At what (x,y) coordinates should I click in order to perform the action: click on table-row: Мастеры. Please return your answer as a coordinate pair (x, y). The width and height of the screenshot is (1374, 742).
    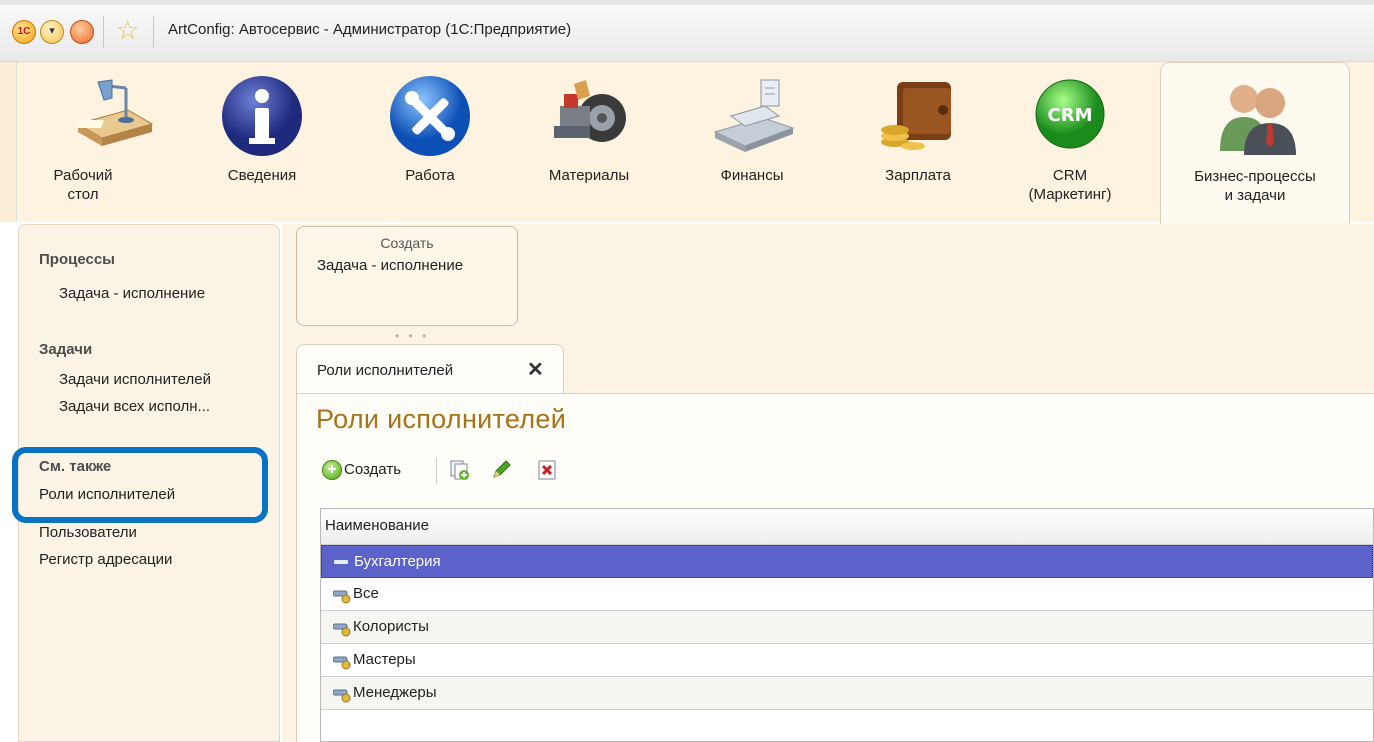
    Looking at the image, I should click on (847, 660).